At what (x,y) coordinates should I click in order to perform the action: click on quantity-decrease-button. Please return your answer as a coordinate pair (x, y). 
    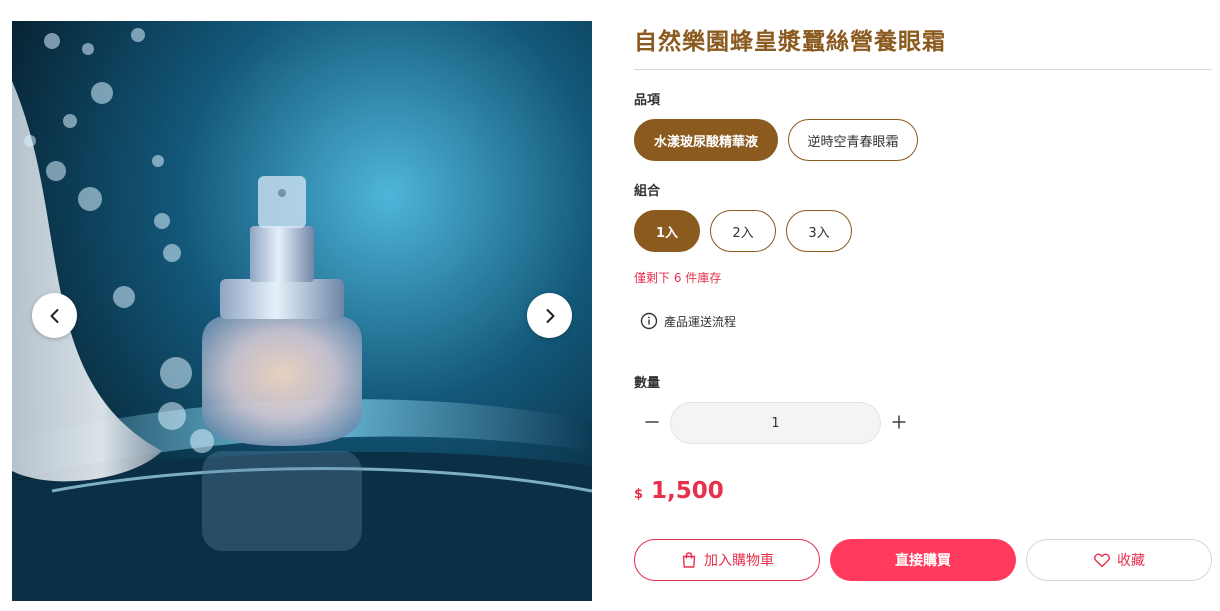
    Looking at the image, I should click on (652, 422).